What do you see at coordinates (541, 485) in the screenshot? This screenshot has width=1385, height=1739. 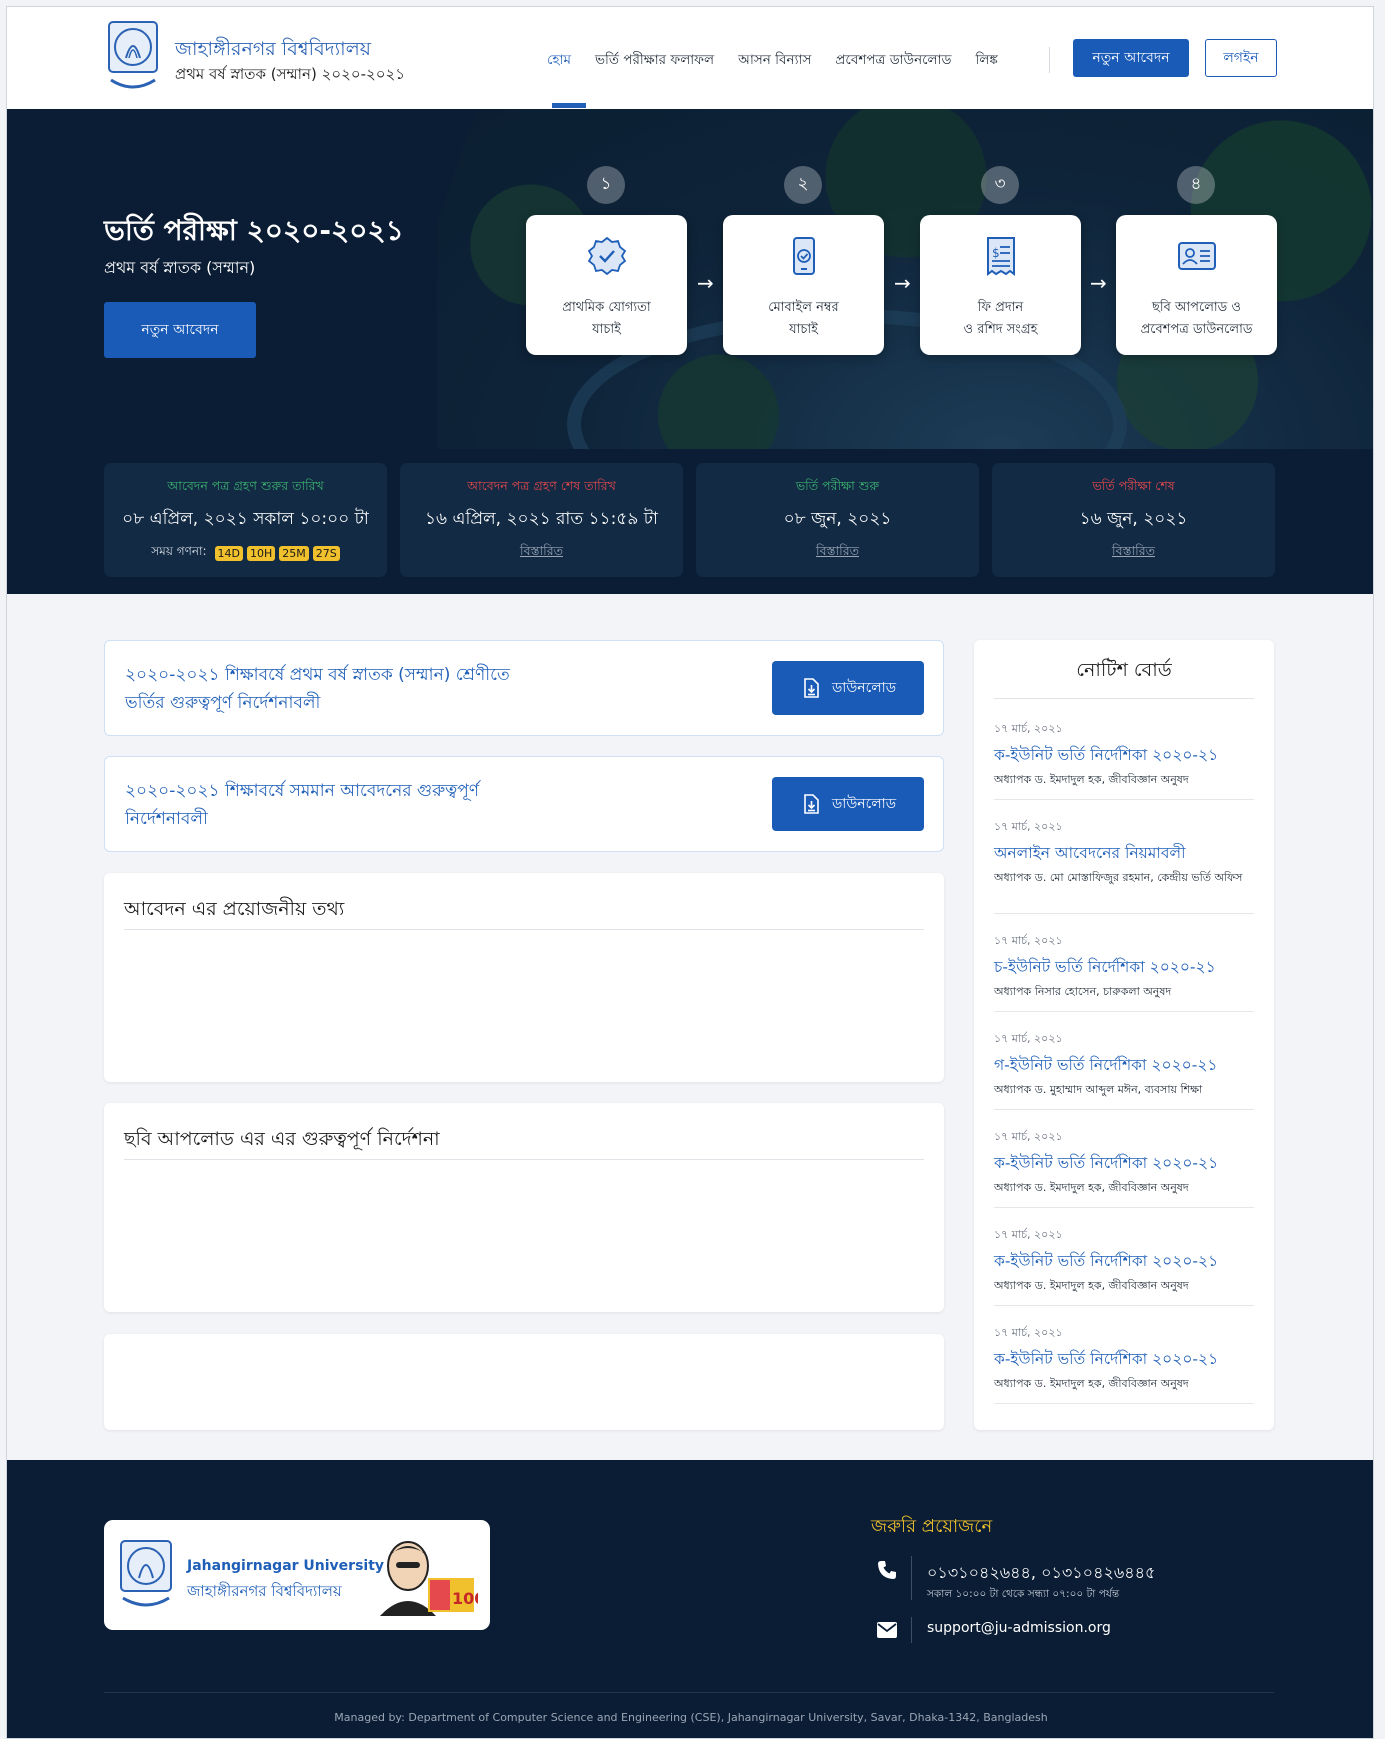 I see `date-label: আবেদন পত্র গ্রহণ শেষ তারিখ` at bounding box center [541, 485].